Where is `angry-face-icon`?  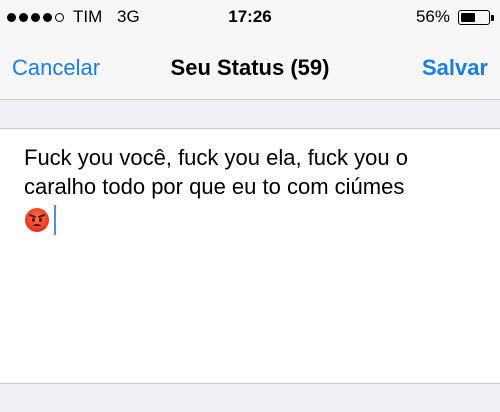
angry-face-icon is located at coordinates (37, 220).